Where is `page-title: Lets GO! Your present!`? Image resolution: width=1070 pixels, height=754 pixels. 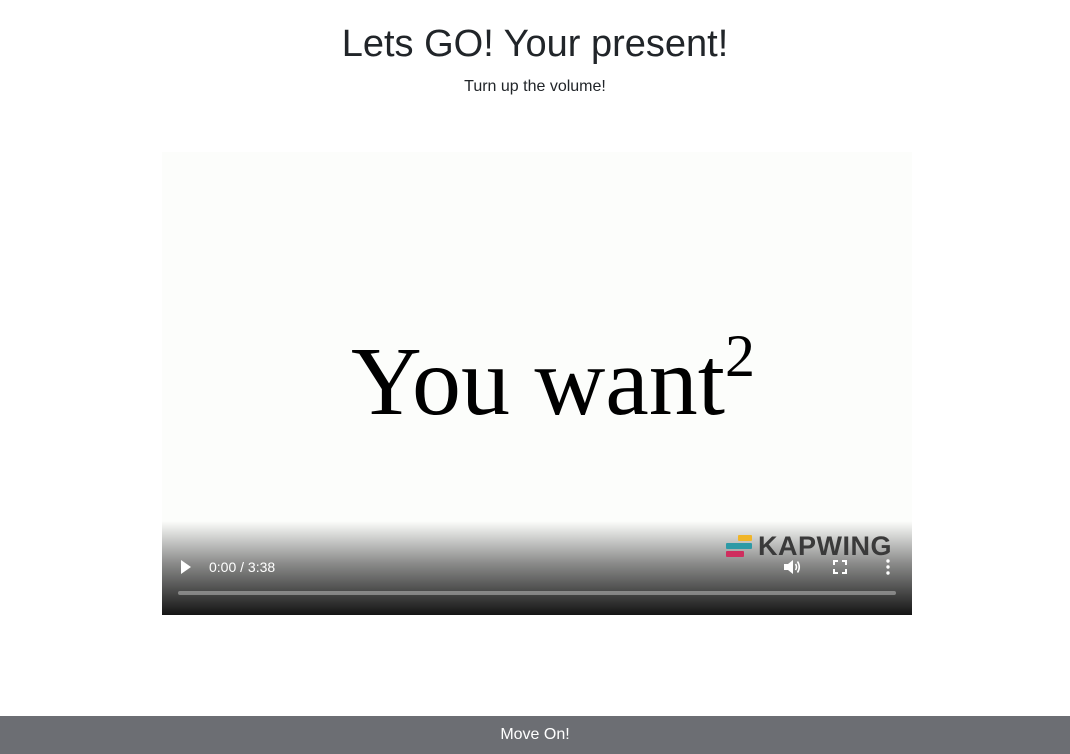 page-title: Lets GO! Your present! is located at coordinates (535, 44).